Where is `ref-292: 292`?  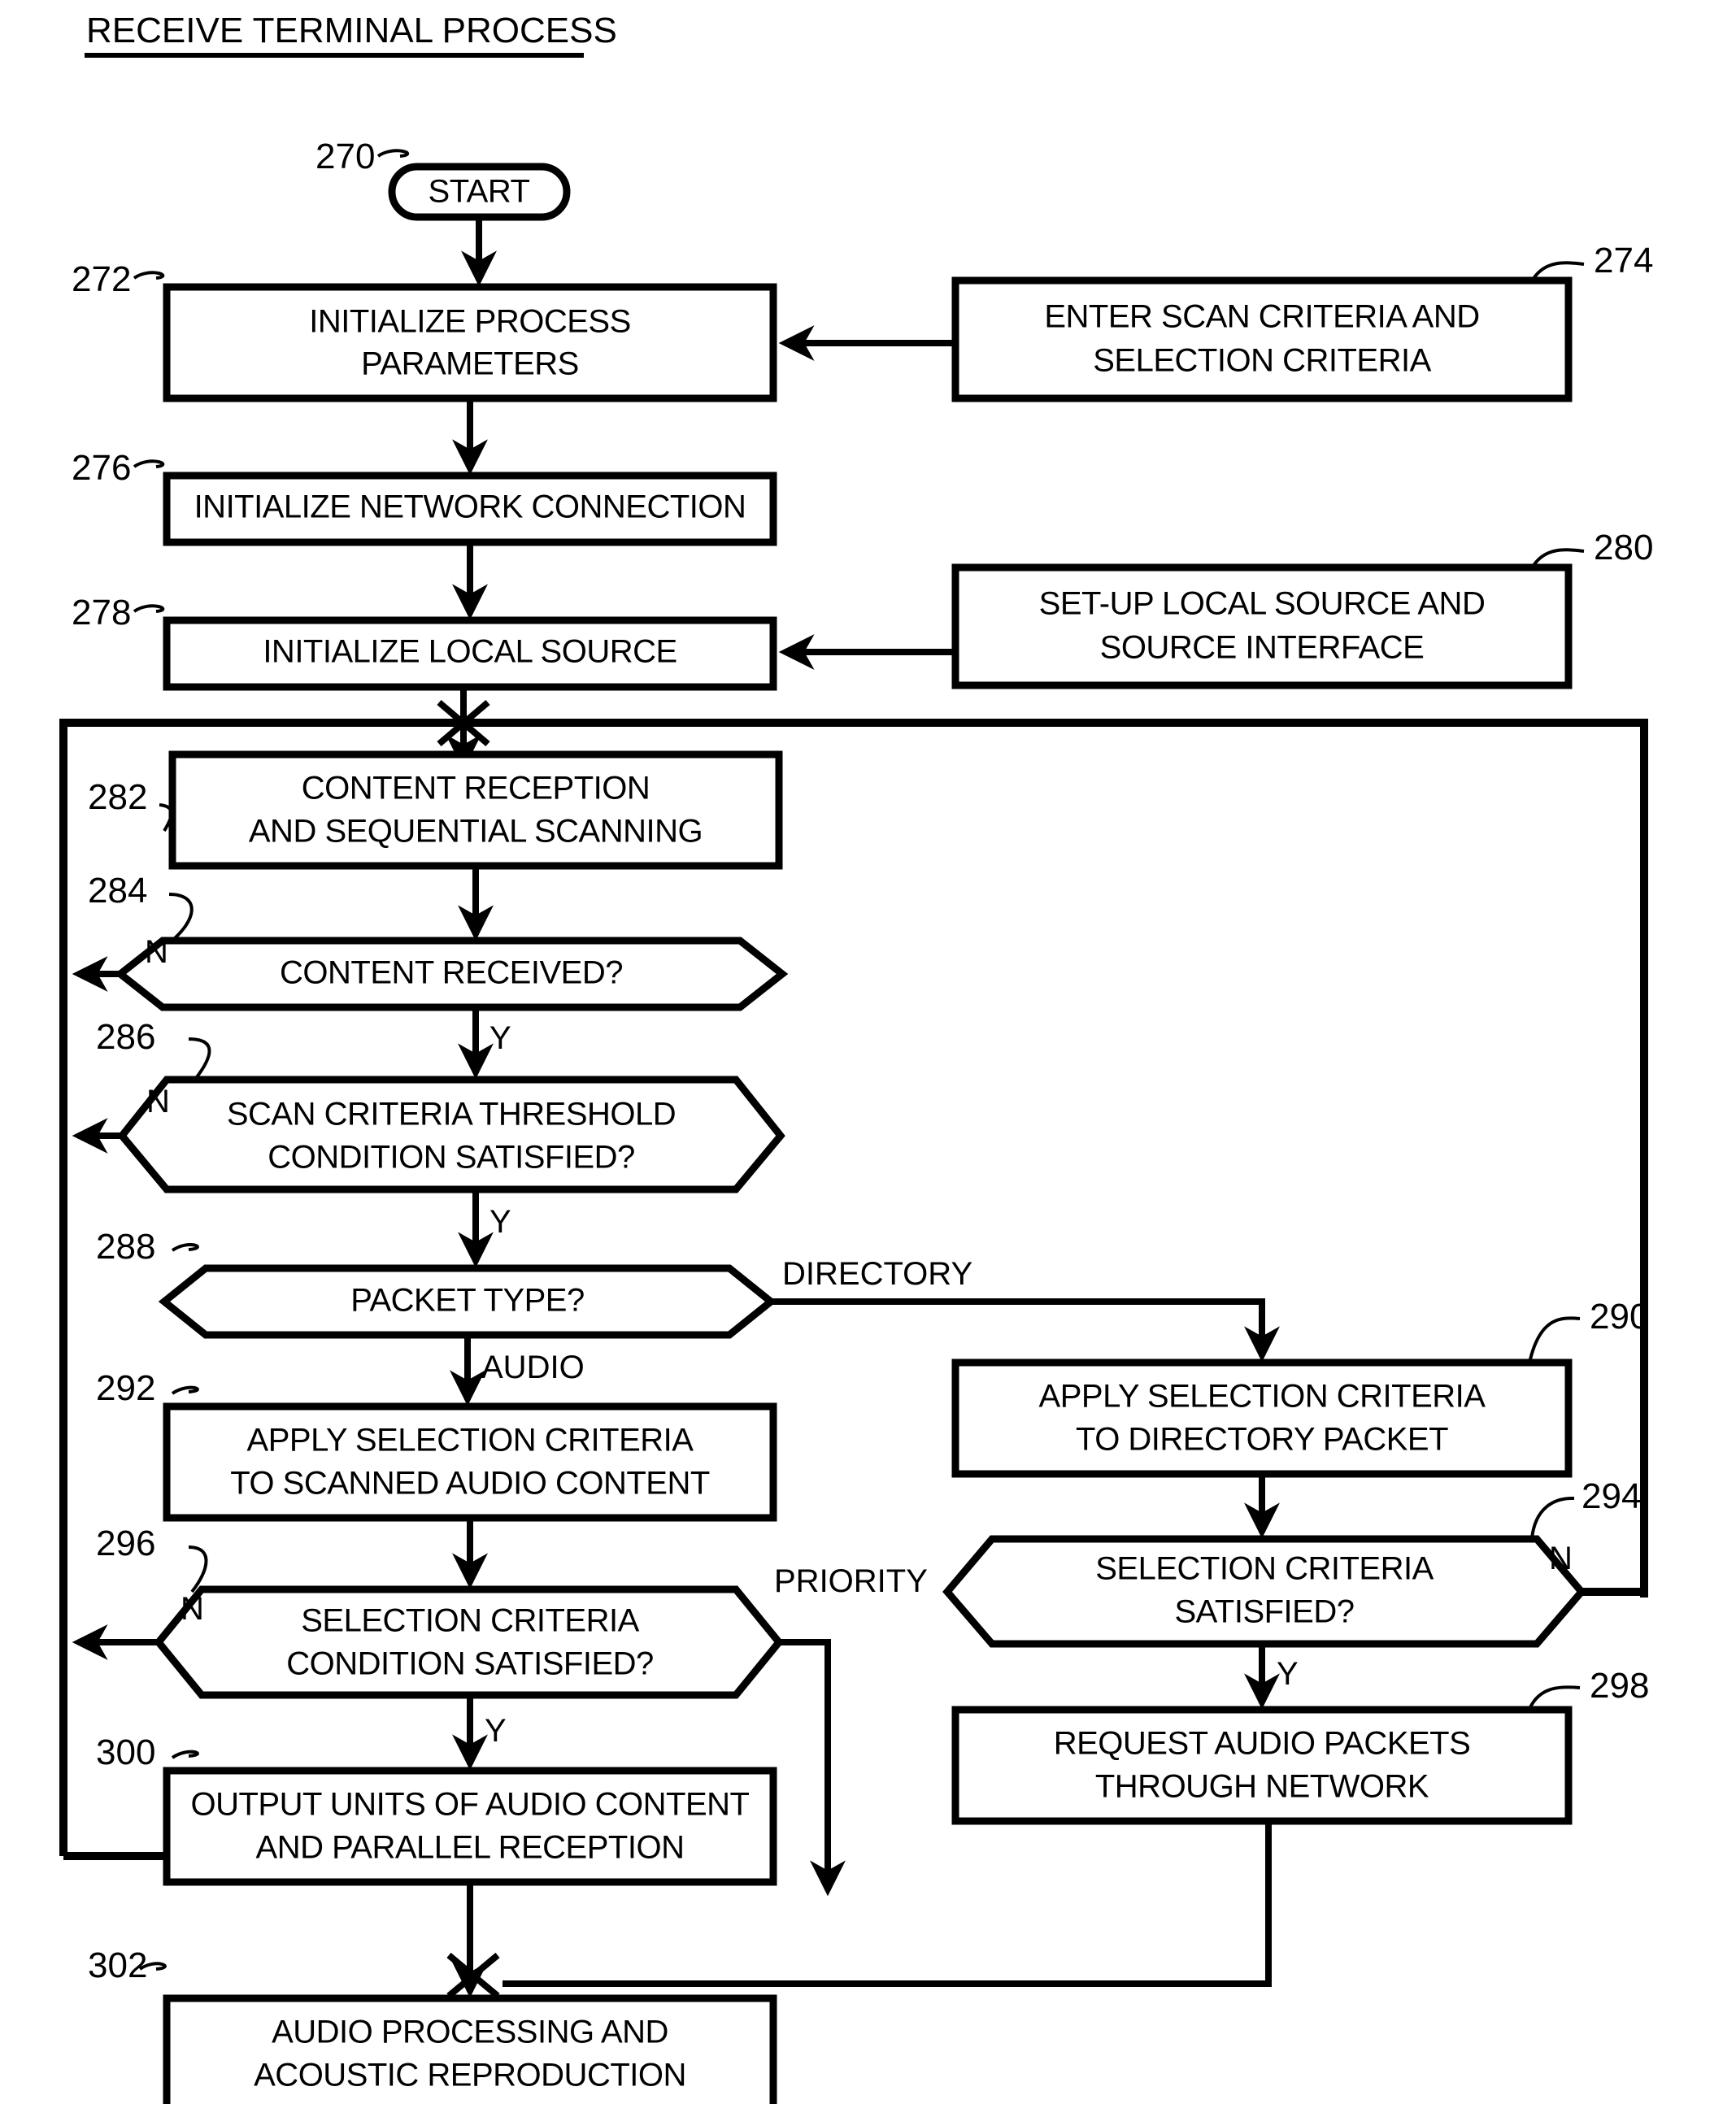 ref-292: 292 is located at coordinates (125, 1388).